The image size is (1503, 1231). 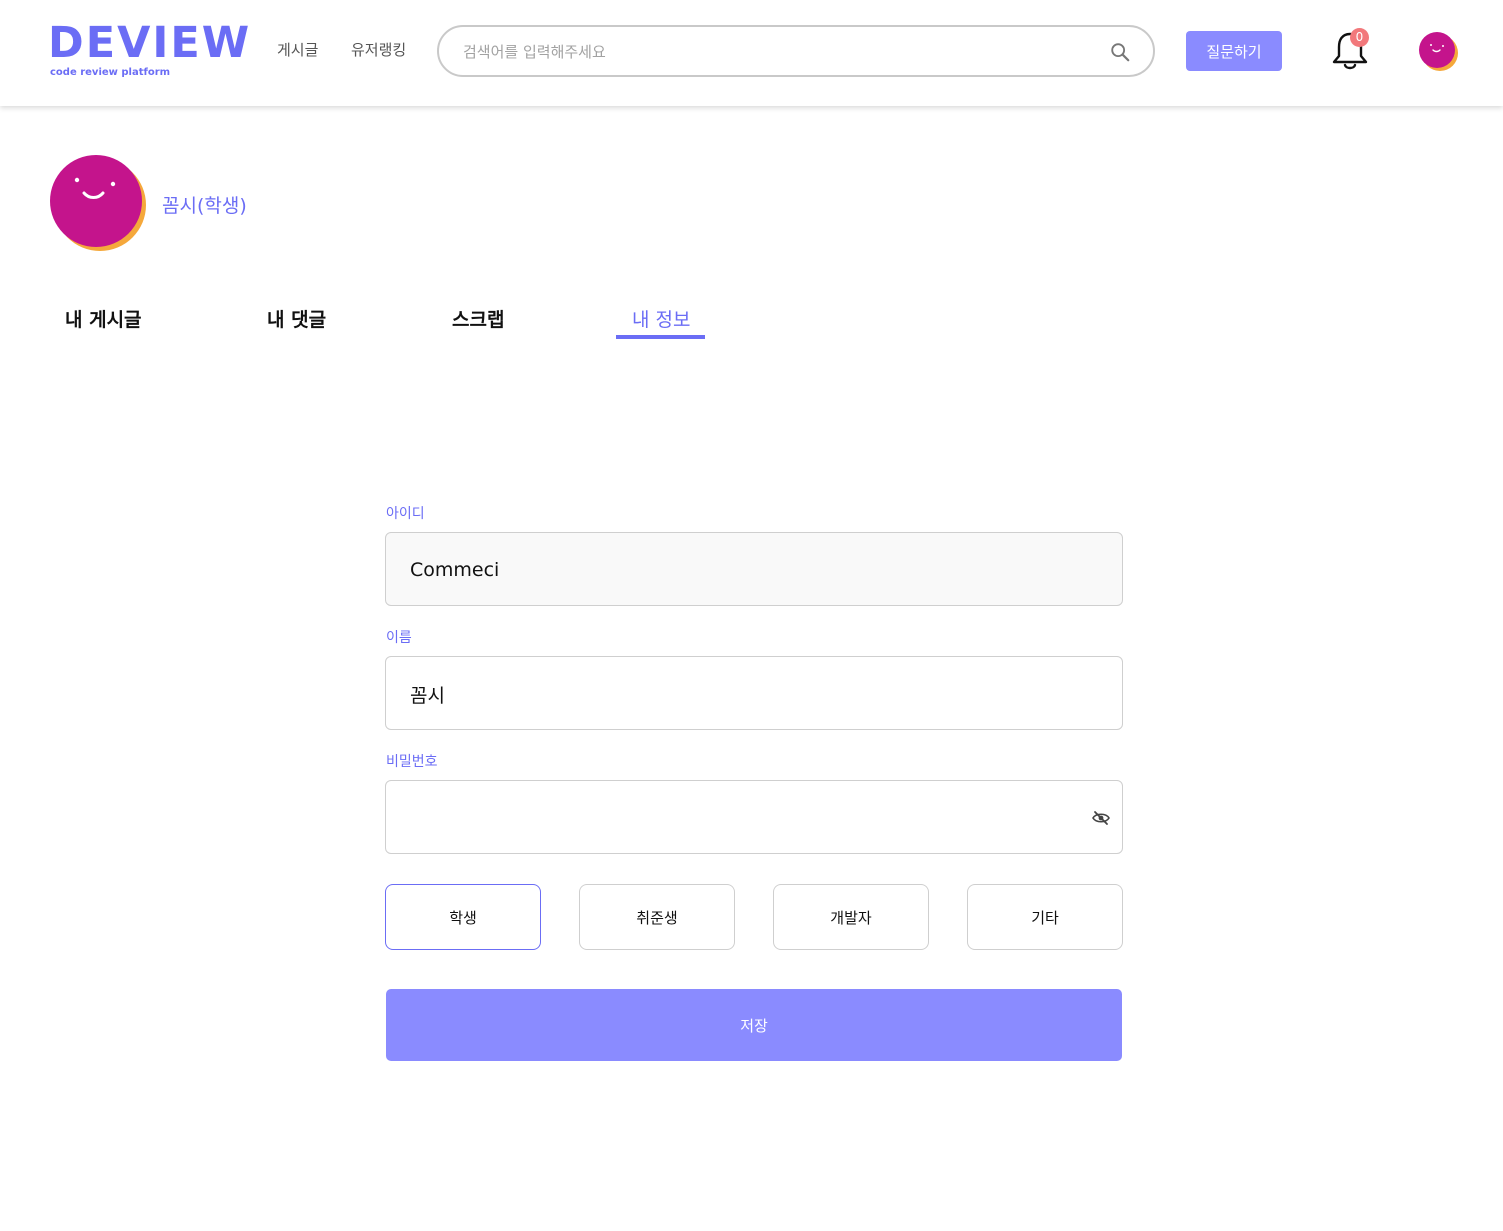 What do you see at coordinates (754, 1025) in the screenshot?
I see `save-button: 저장` at bounding box center [754, 1025].